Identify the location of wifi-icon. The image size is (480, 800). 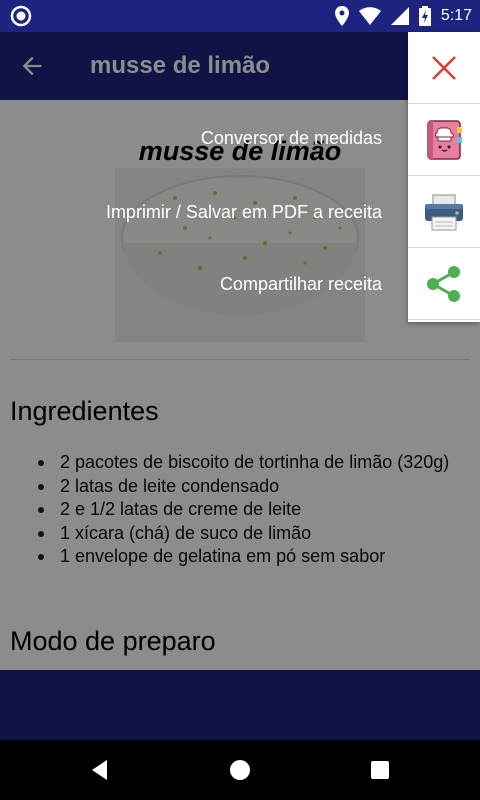
(369, 16).